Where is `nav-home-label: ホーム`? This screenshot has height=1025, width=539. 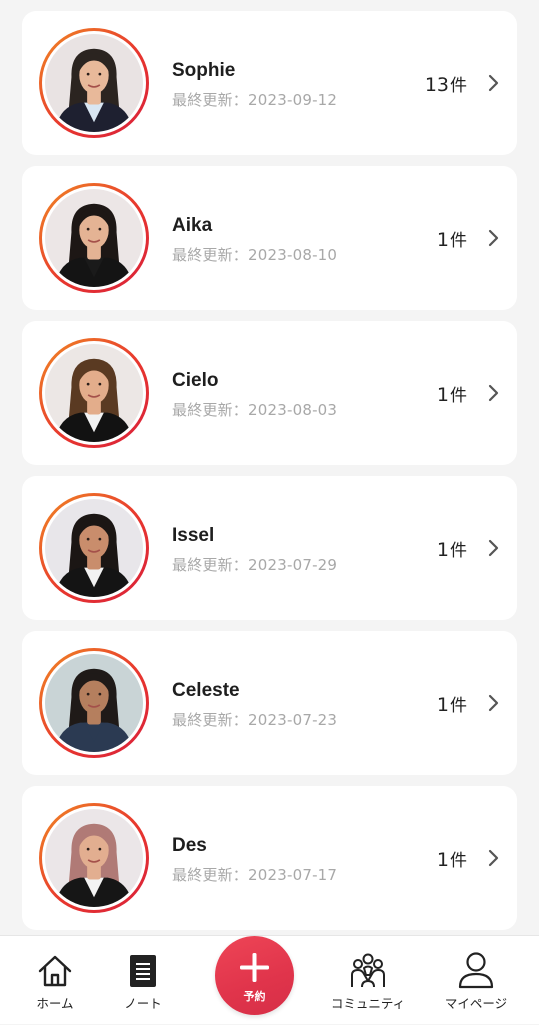
nav-home-label: ホーム is located at coordinates (55, 1003).